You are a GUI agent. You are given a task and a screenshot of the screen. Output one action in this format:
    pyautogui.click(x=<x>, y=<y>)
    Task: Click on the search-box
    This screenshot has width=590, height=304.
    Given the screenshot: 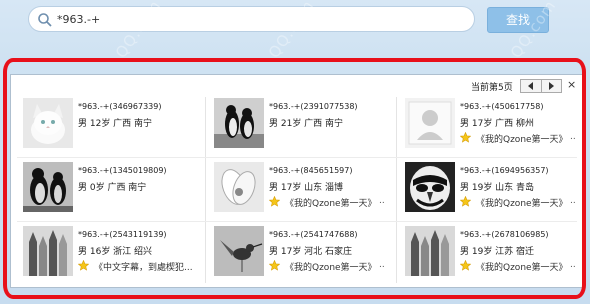 What is the action you would take?
    pyautogui.click(x=251, y=19)
    